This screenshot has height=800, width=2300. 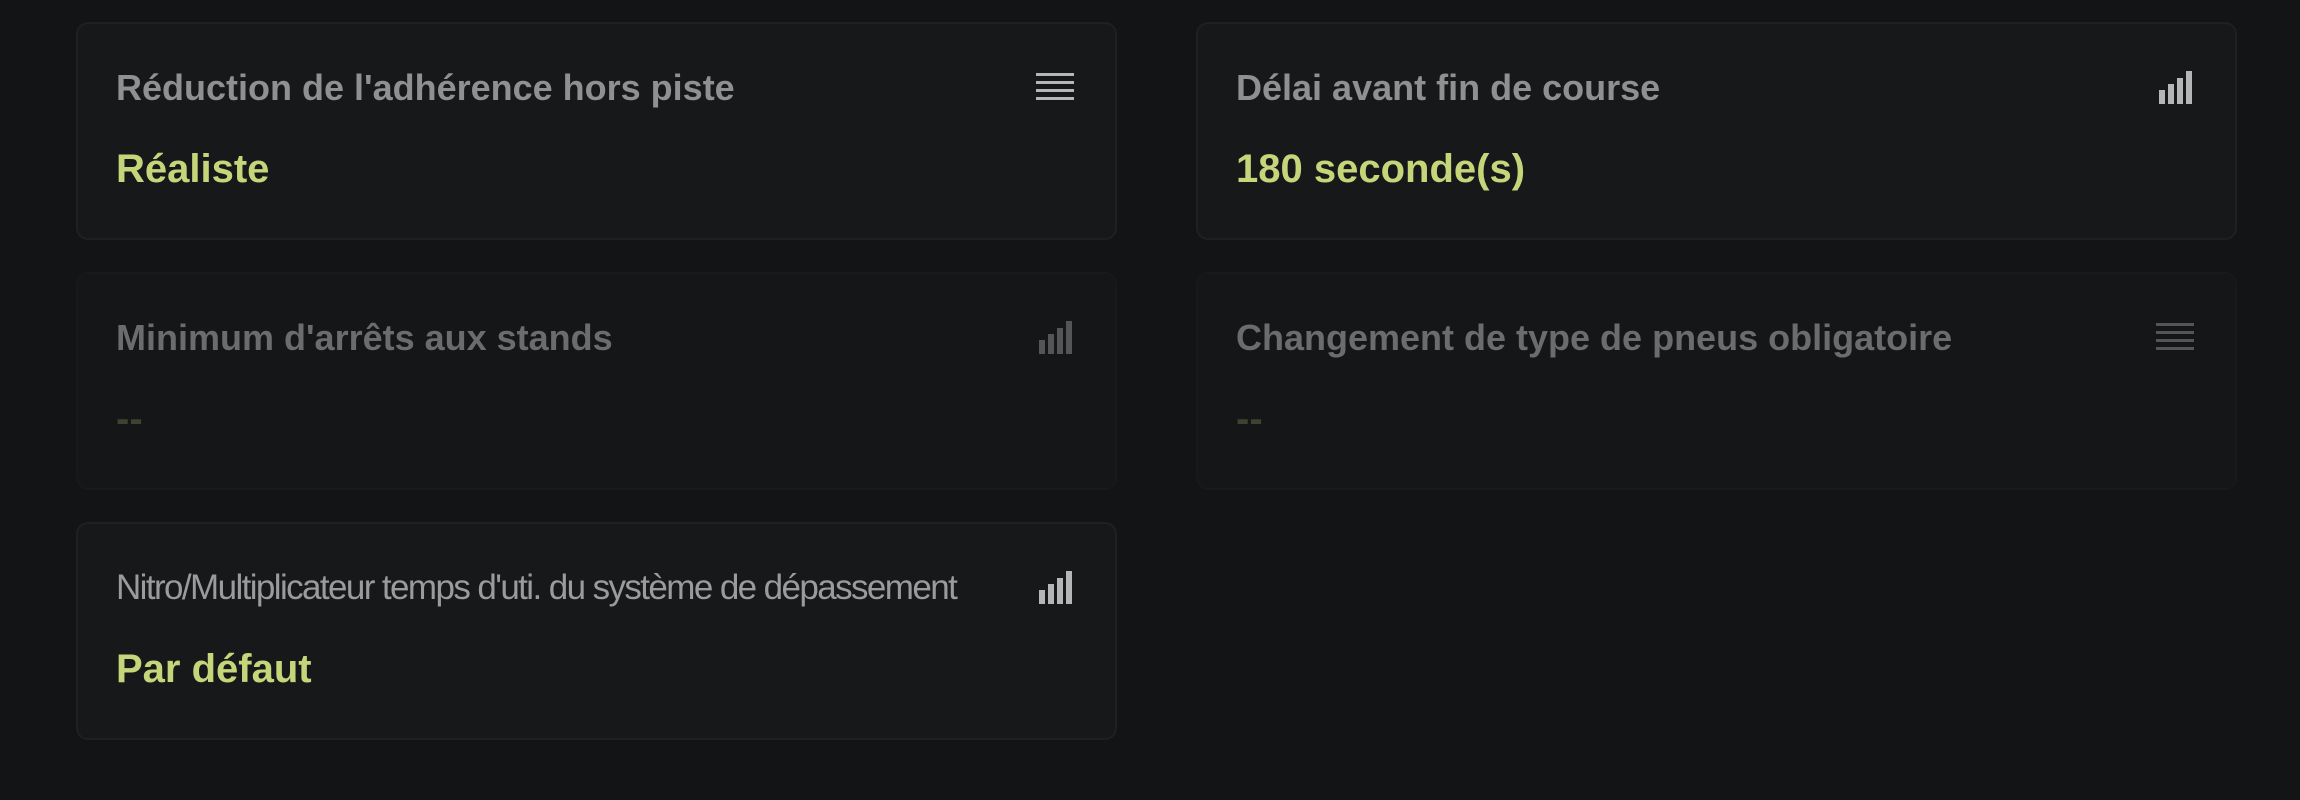 What do you see at coordinates (1381, 169) in the screenshot?
I see `setting-value: 180 seconde(s)` at bounding box center [1381, 169].